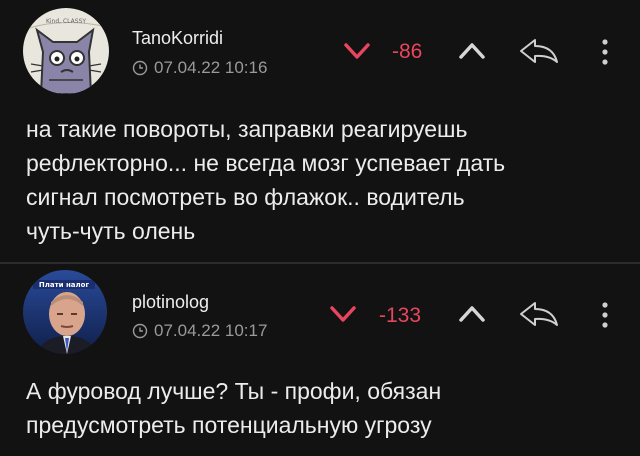  What do you see at coordinates (247, 129) in the screenshot?
I see `comment-line: на такие повороты, заправки реагируешь` at bounding box center [247, 129].